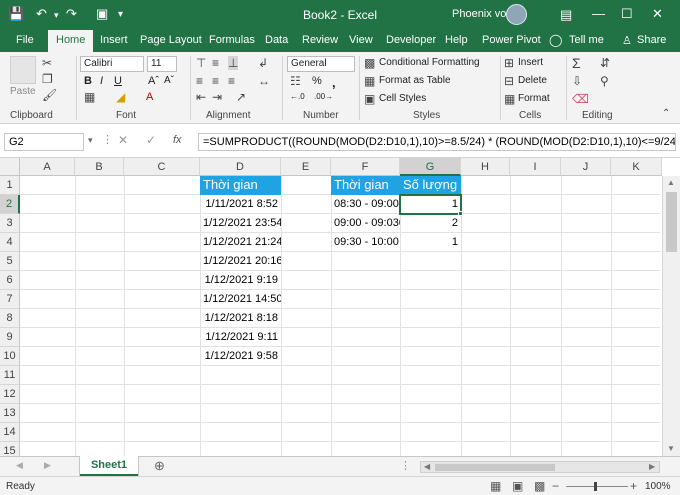 This screenshot has width=680, height=495. What do you see at coordinates (666, 113) in the screenshot?
I see `collapse-ribbon-icon: ⌃` at bounding box center [666, 113].